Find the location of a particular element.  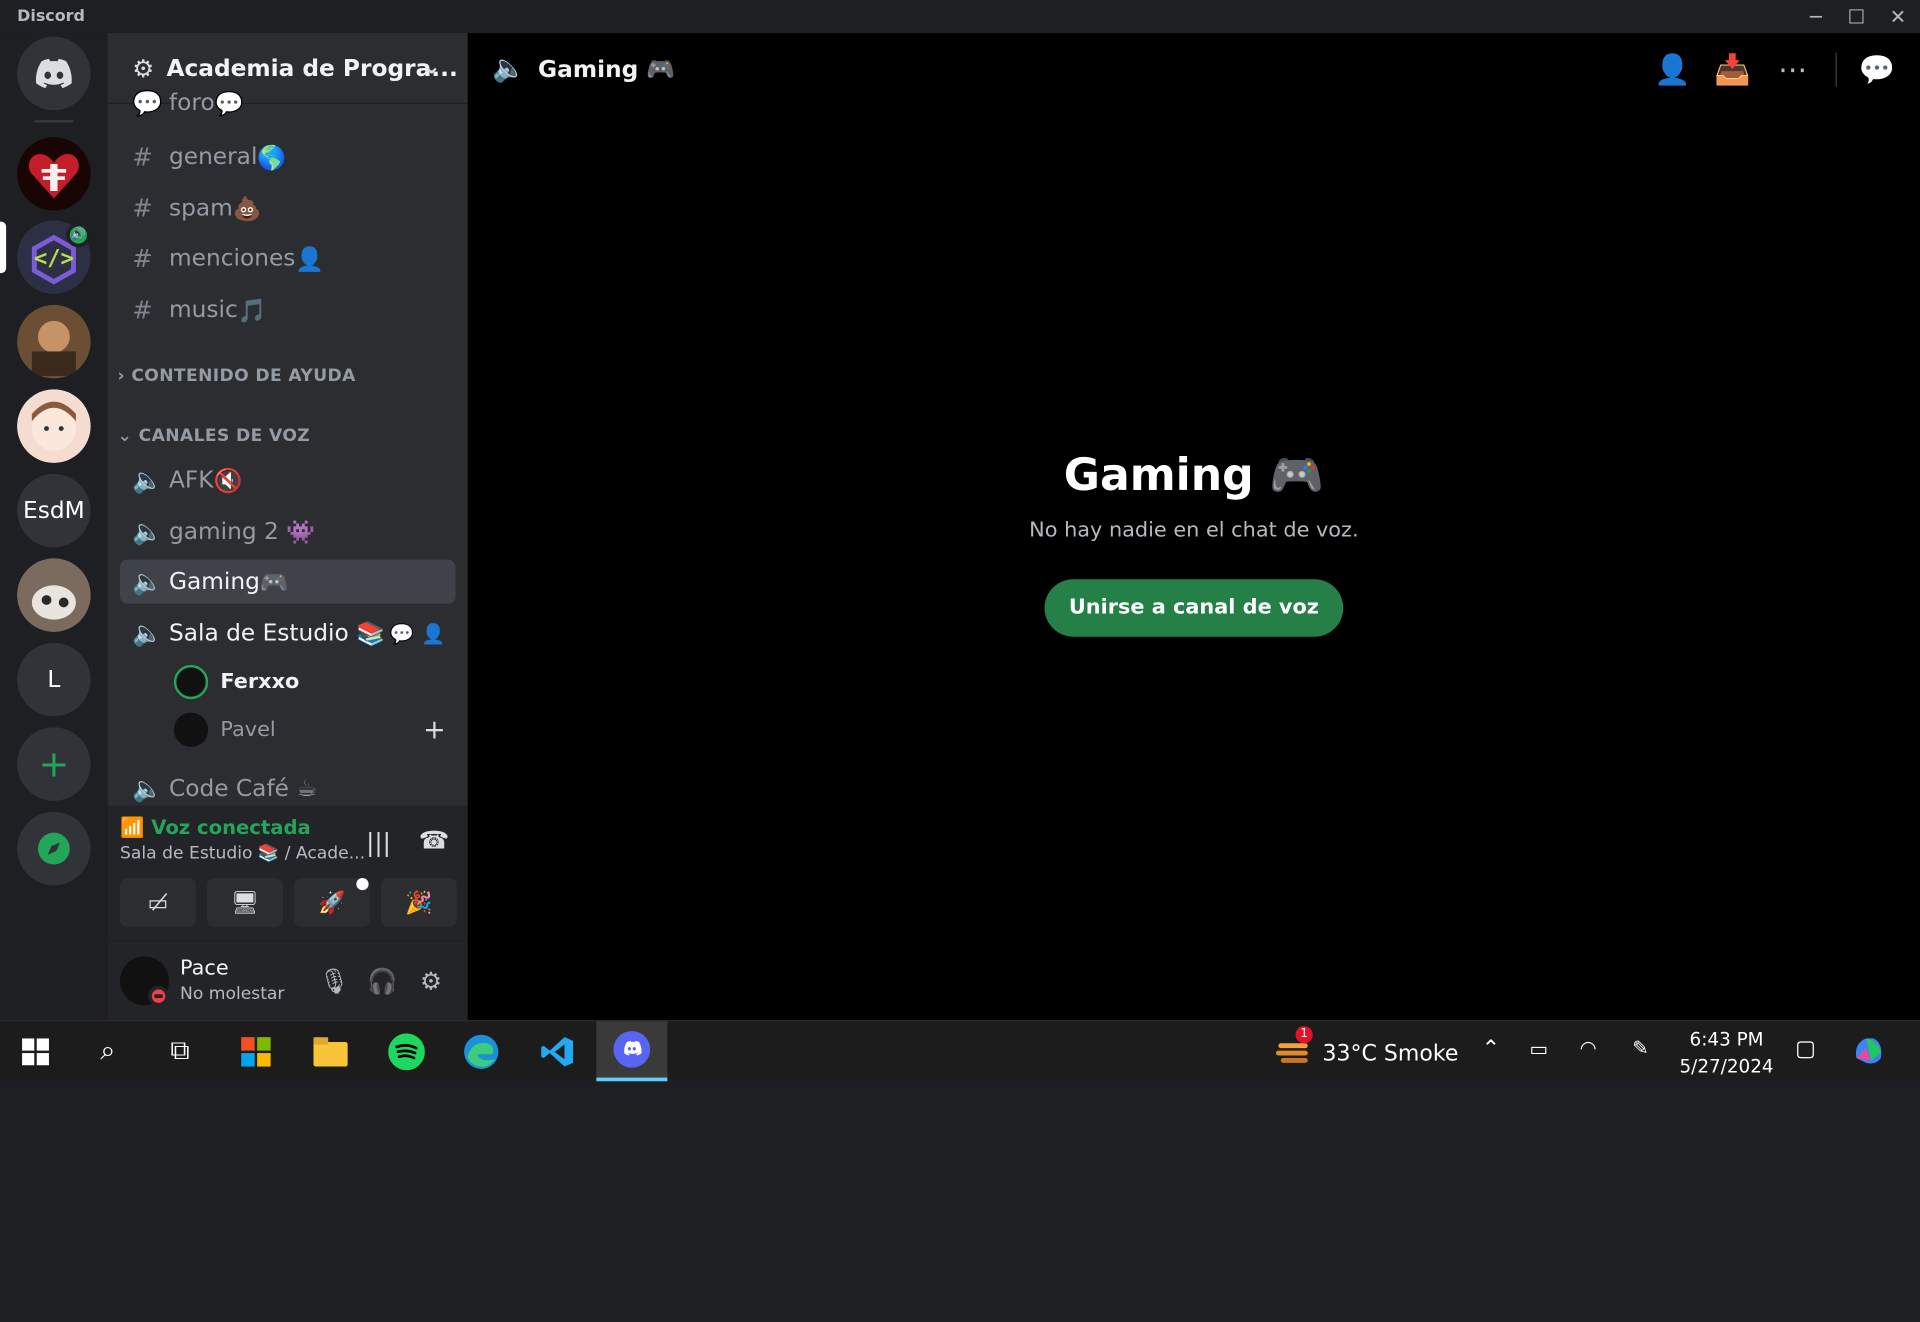

battery-icon: ▭ is located at coordinates (1538, 1048).